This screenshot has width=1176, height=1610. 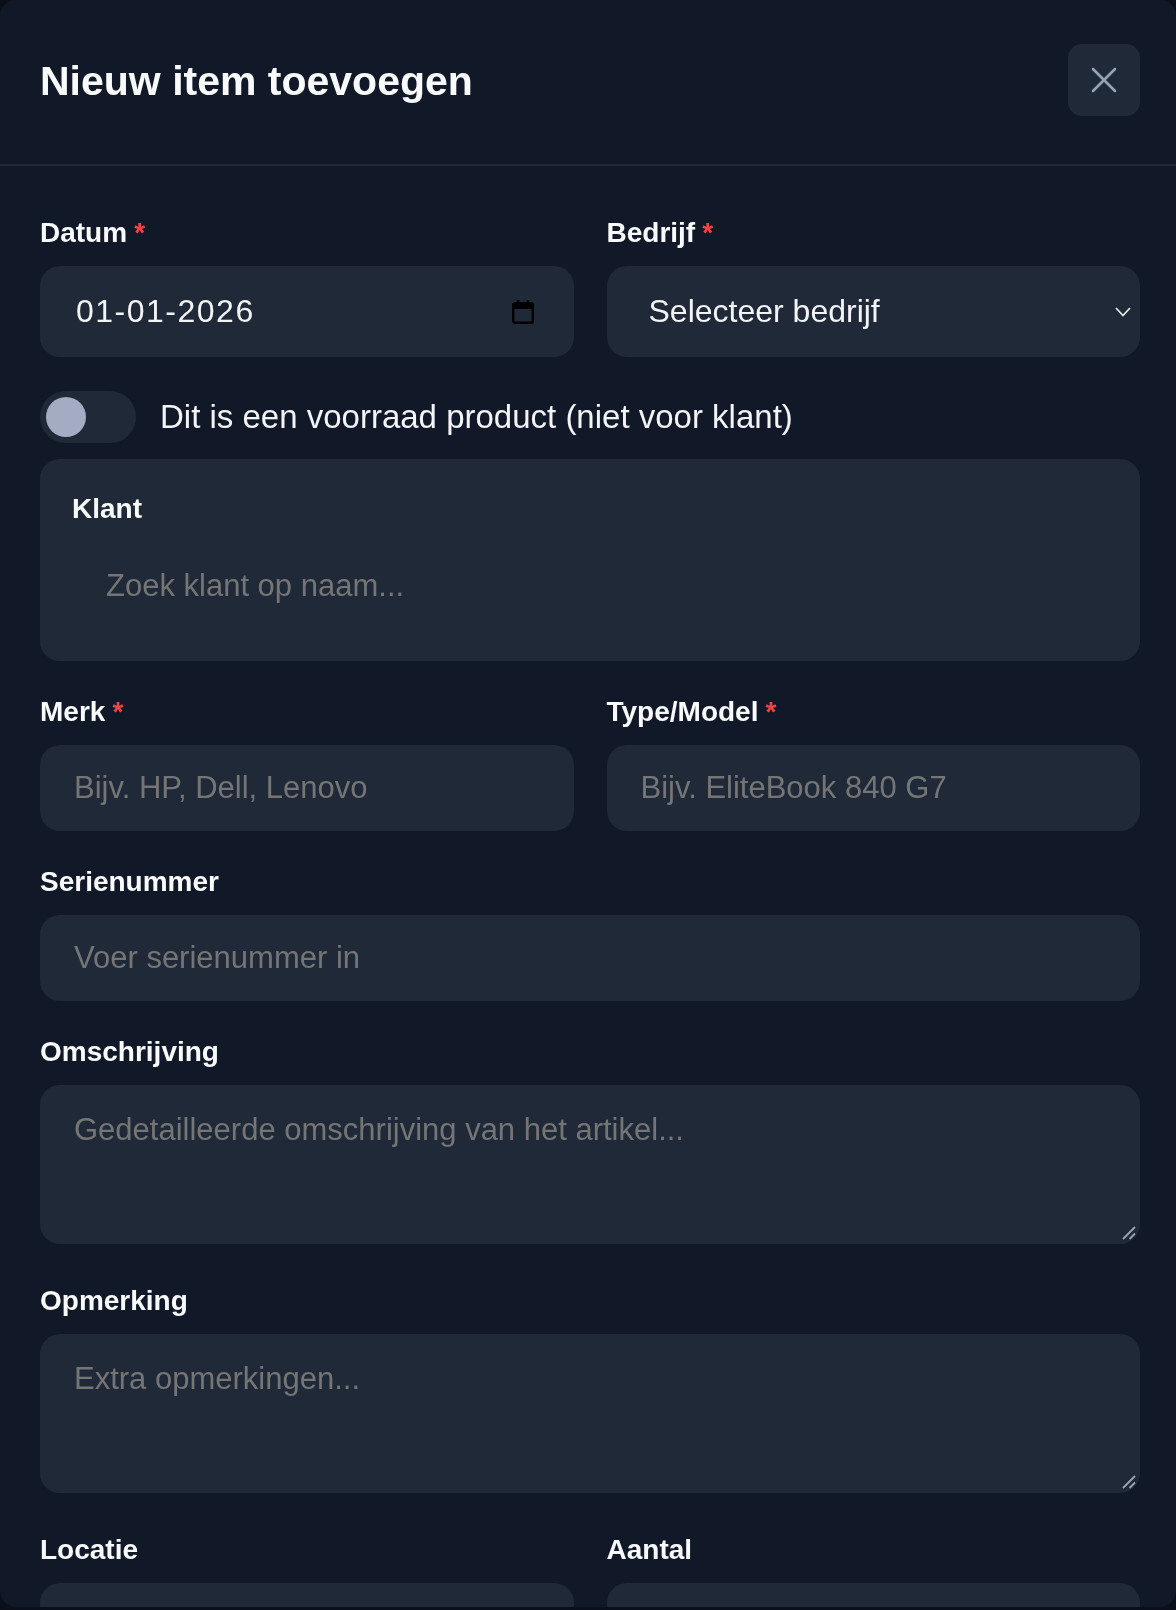 I want to click on select-field: Selecteer bedrijf, so click(x=873, y=311).